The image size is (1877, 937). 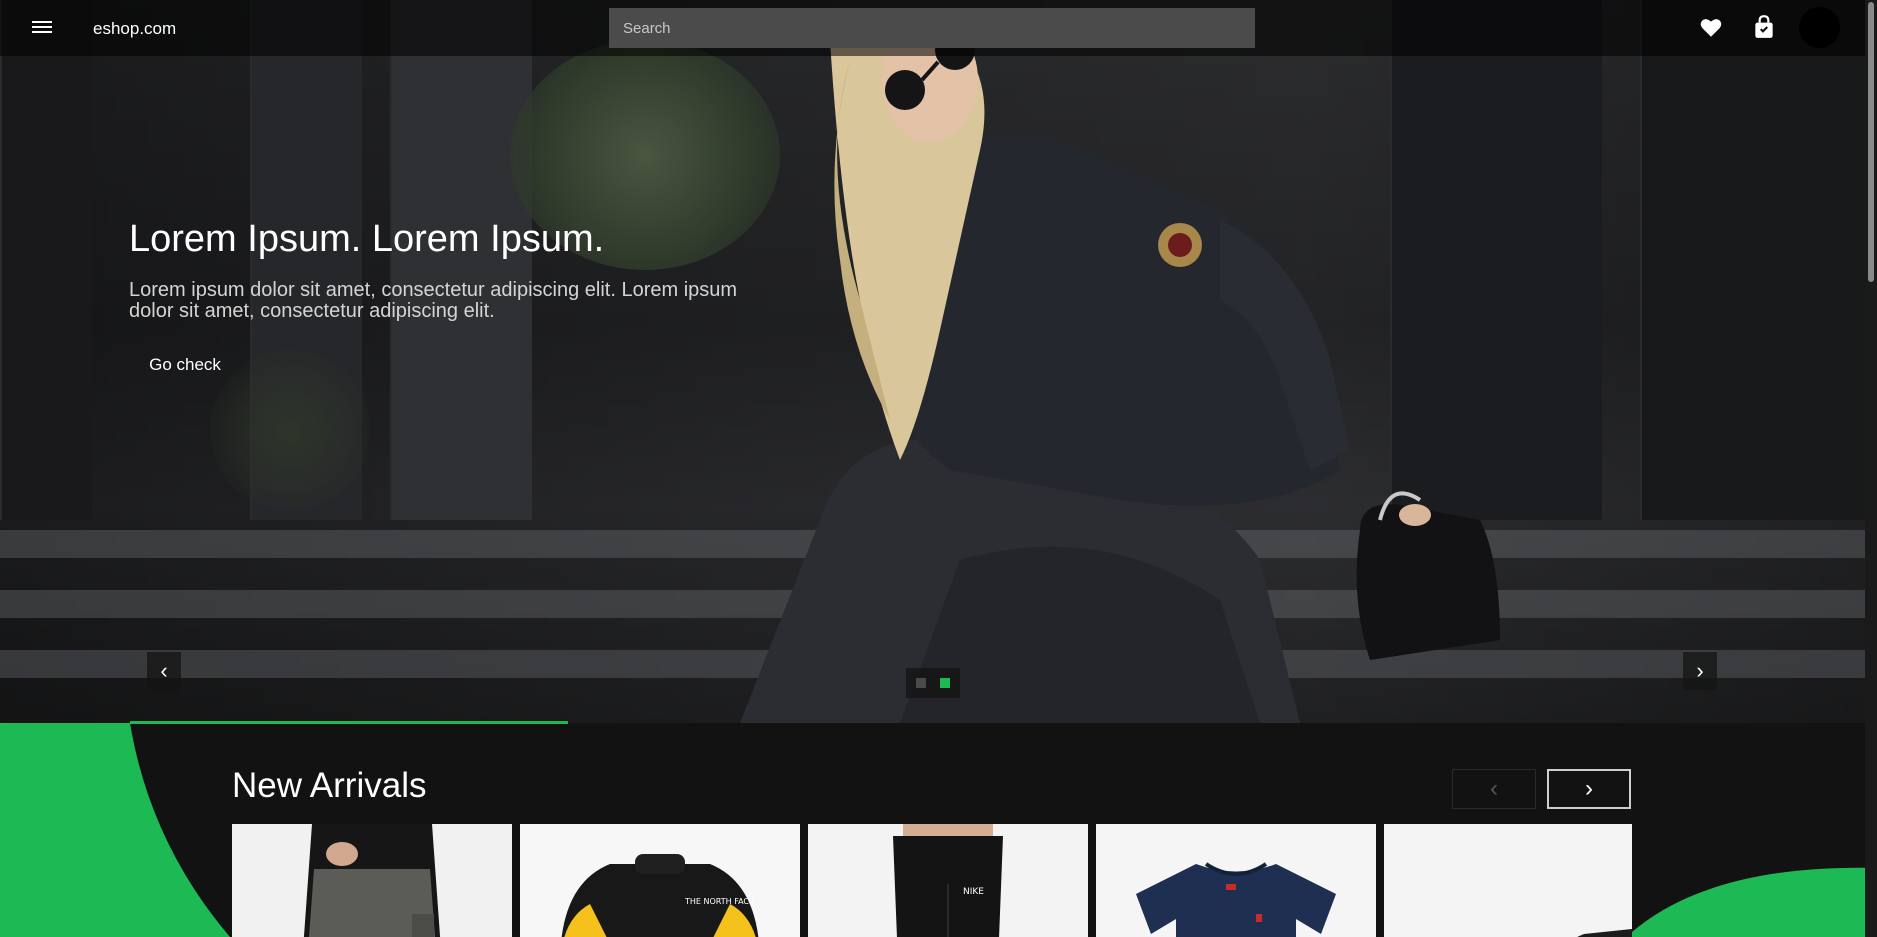 What do you see at coordinates (973, 892) in the screenshot?
I see `svg-text: NIKE` at bounding box center [973, 892].